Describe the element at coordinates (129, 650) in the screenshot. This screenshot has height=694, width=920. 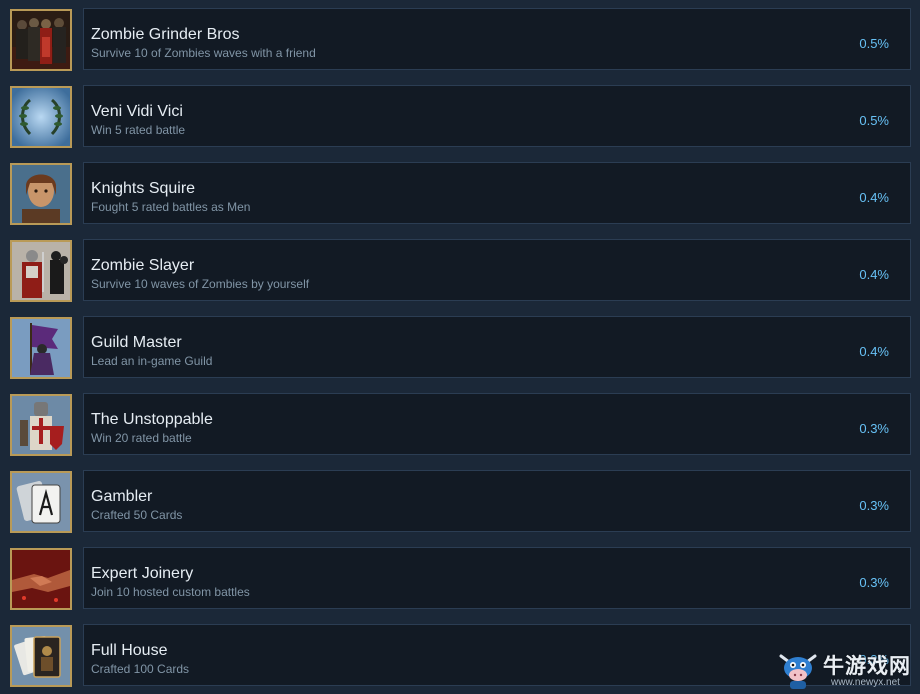
I see `achievement-title: Full House` at that location.